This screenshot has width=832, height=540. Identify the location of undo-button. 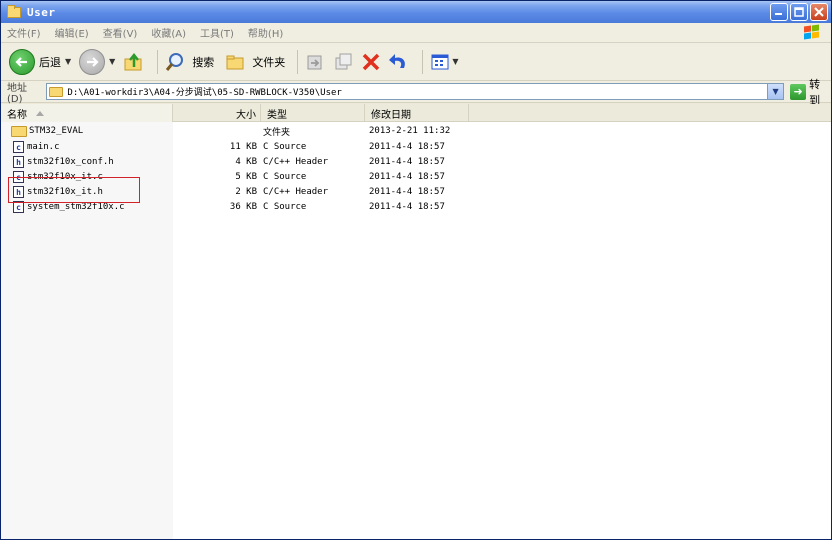
(399, 62).